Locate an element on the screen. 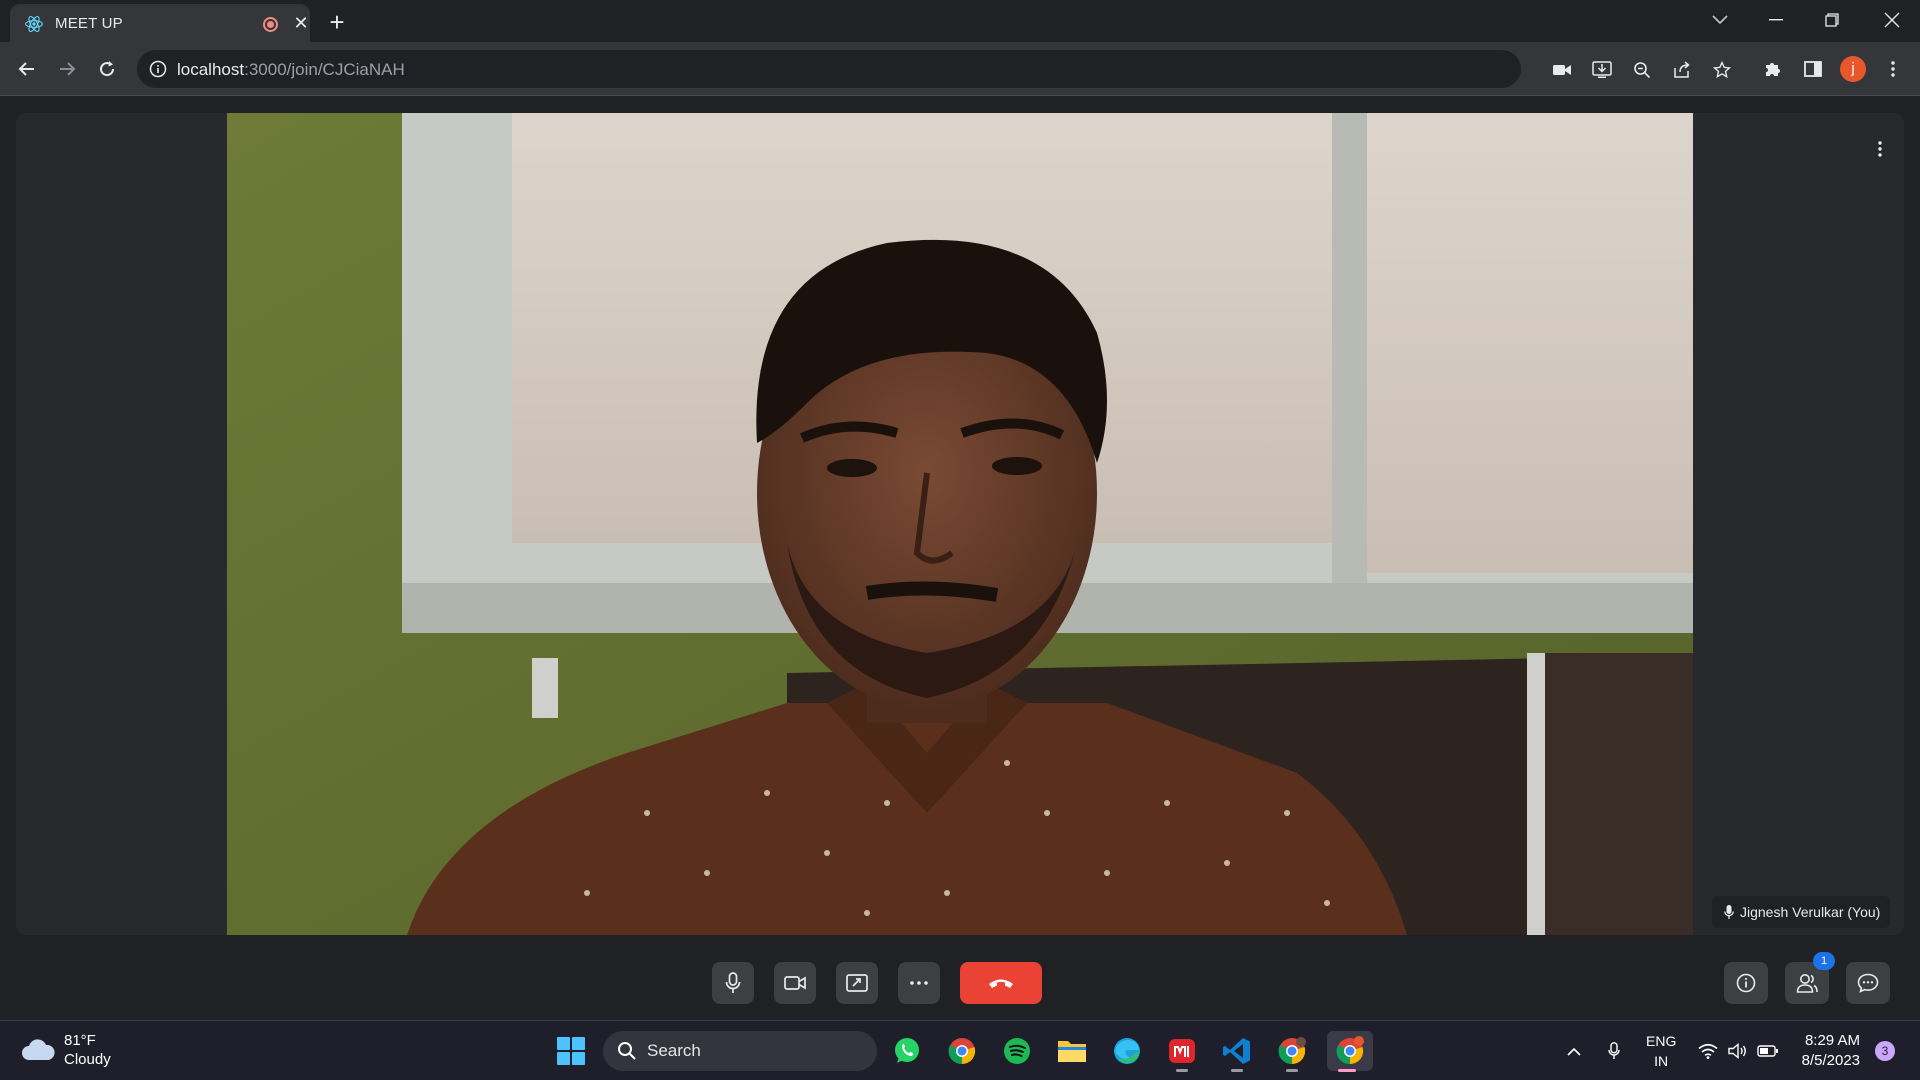 This screenshot has width=1920, height=1080. react-logo-icon is located at coordinates (34, 24).